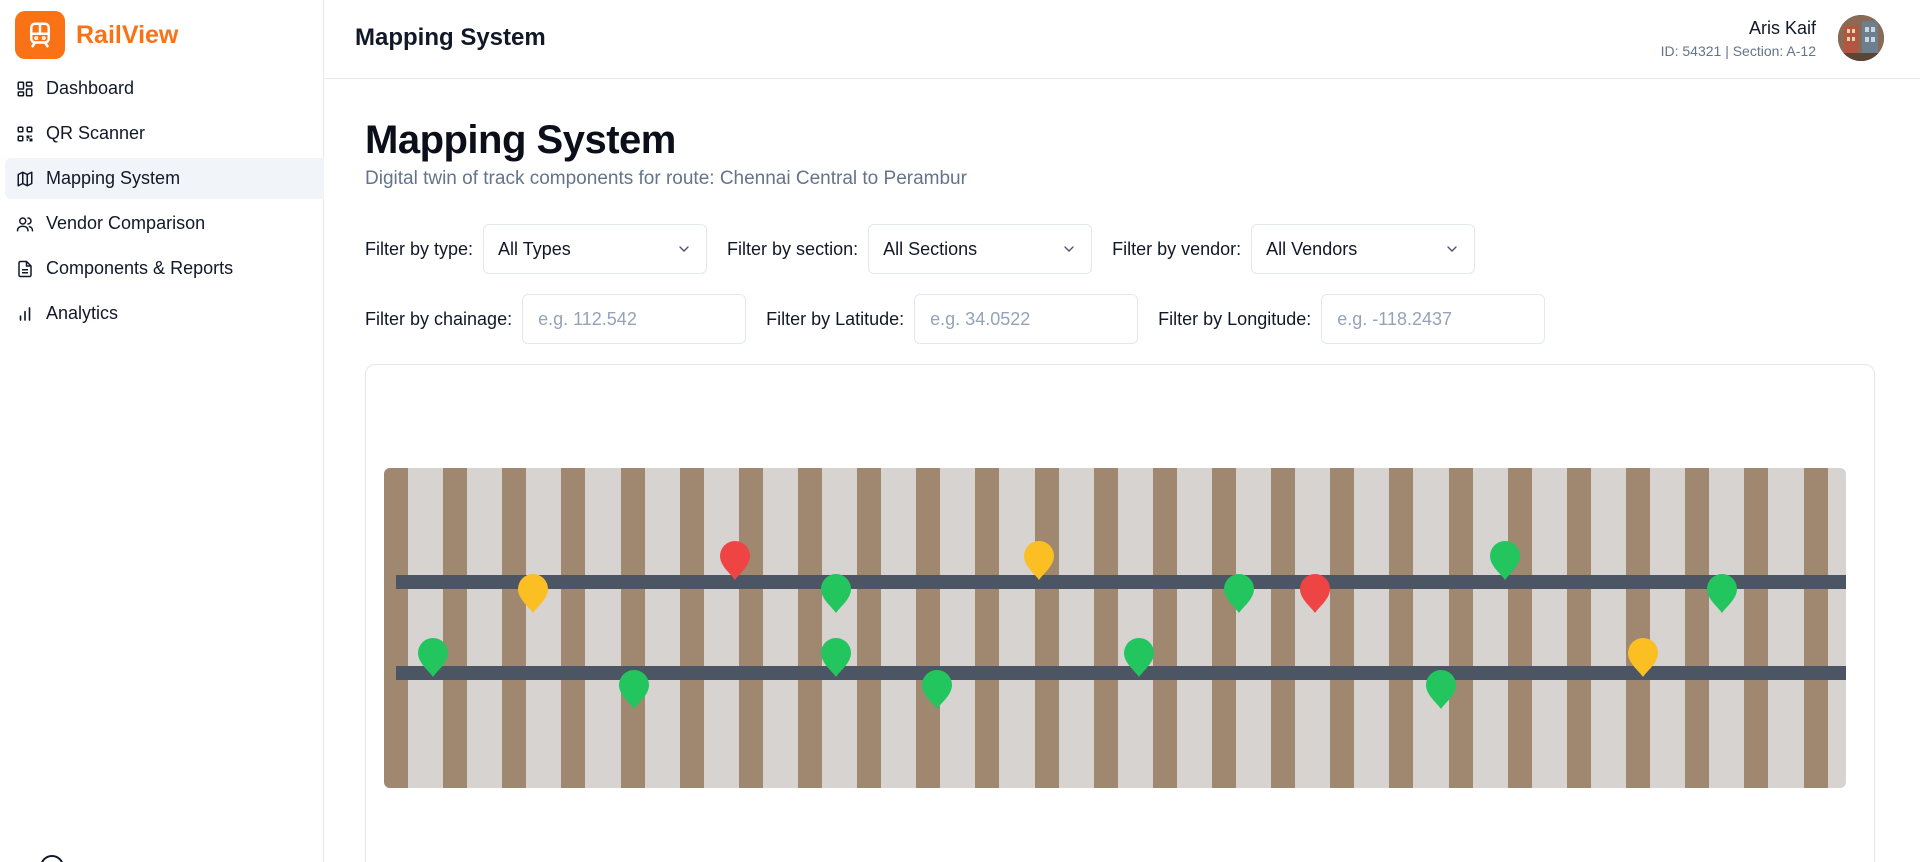 The width and height of the screenshot is (1920, 862). Describe the element at coordinates (1738, 51) in the screenshot. I see `user-meta: ID: 54321 | Section: A-12` at that location.